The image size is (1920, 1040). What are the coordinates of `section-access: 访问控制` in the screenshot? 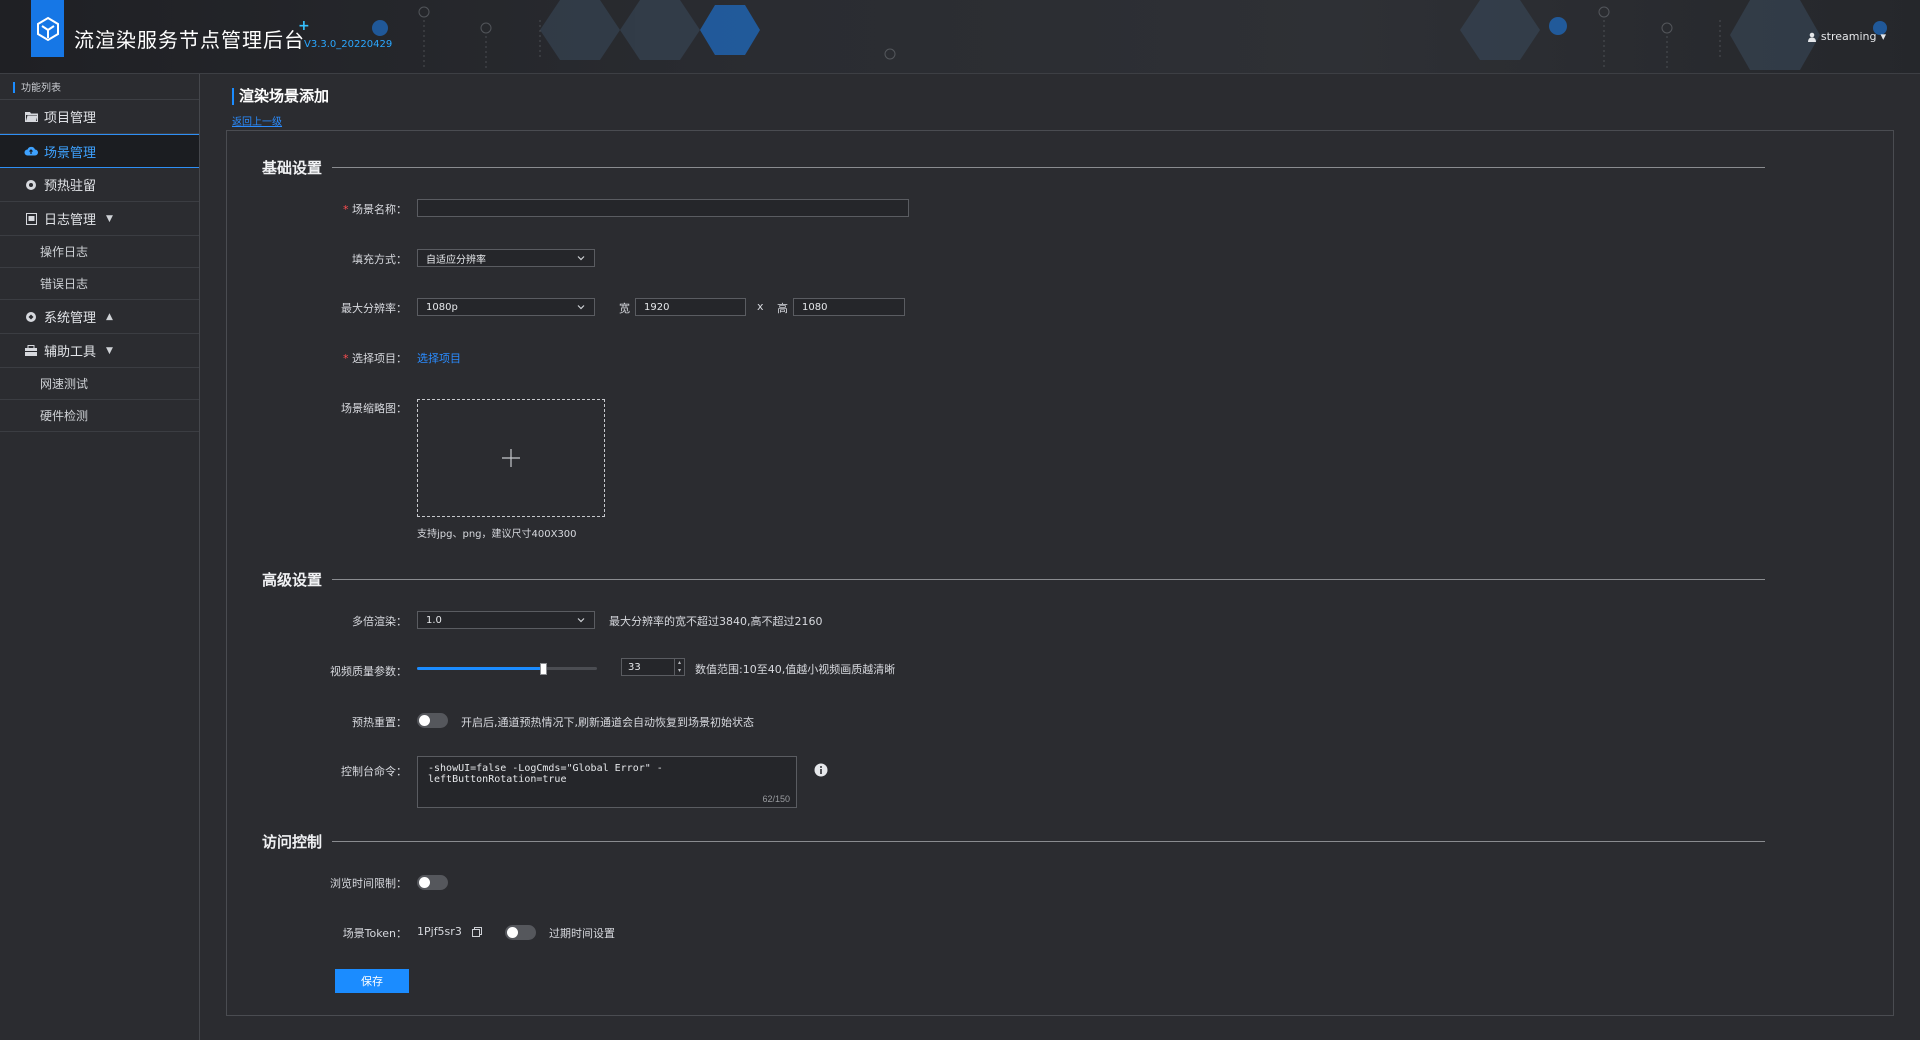 It's located at (1013, 841).